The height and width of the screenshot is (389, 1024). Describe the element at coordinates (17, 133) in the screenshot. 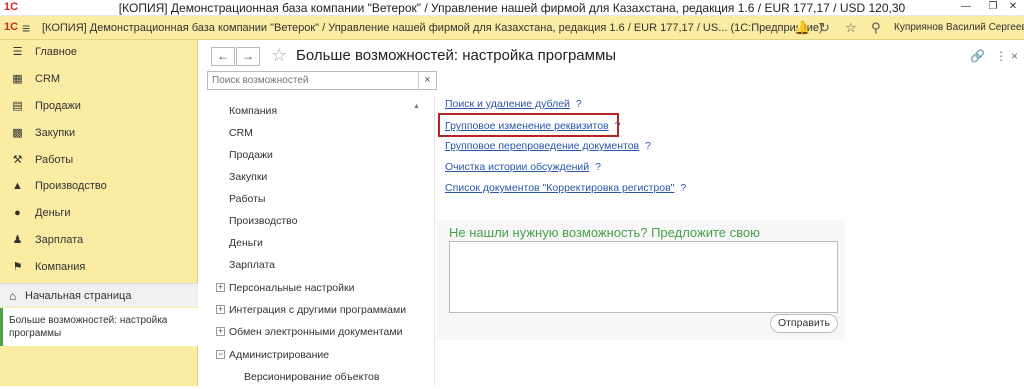

I see `purchase-icon: ▩` at that location.